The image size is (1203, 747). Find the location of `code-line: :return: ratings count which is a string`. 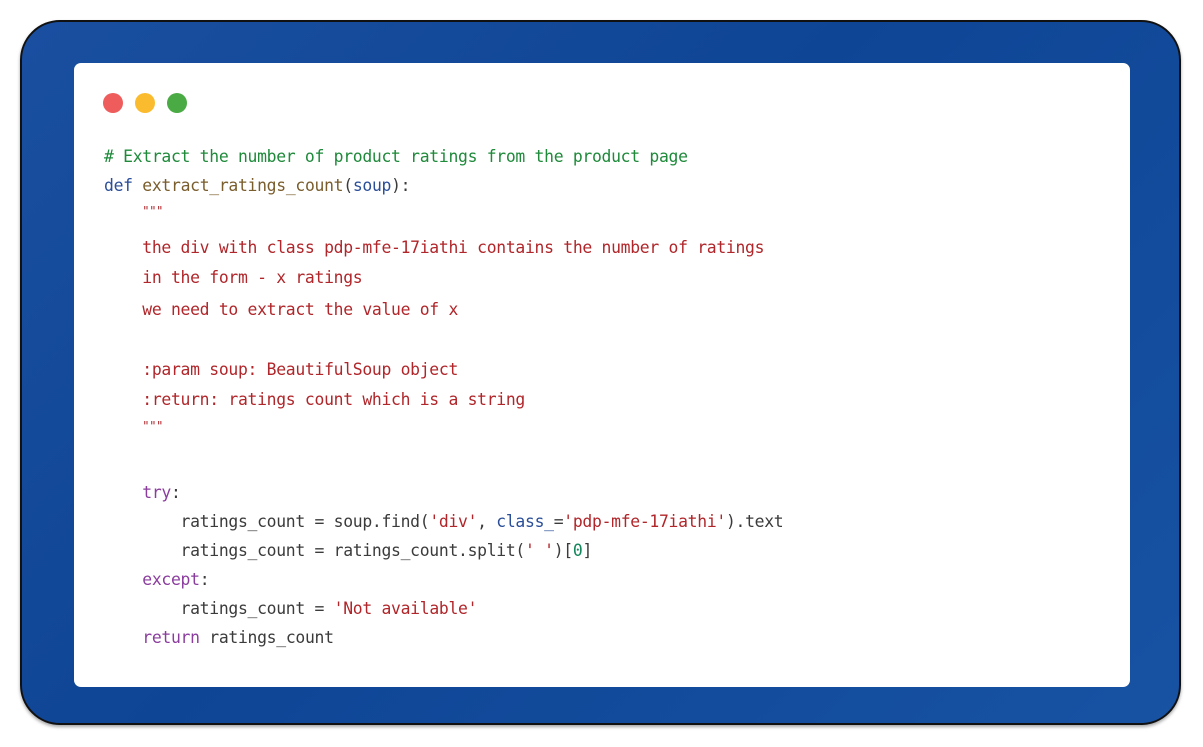

code-line: :return: ratings count which is a string is located at coordinates (314, 400).